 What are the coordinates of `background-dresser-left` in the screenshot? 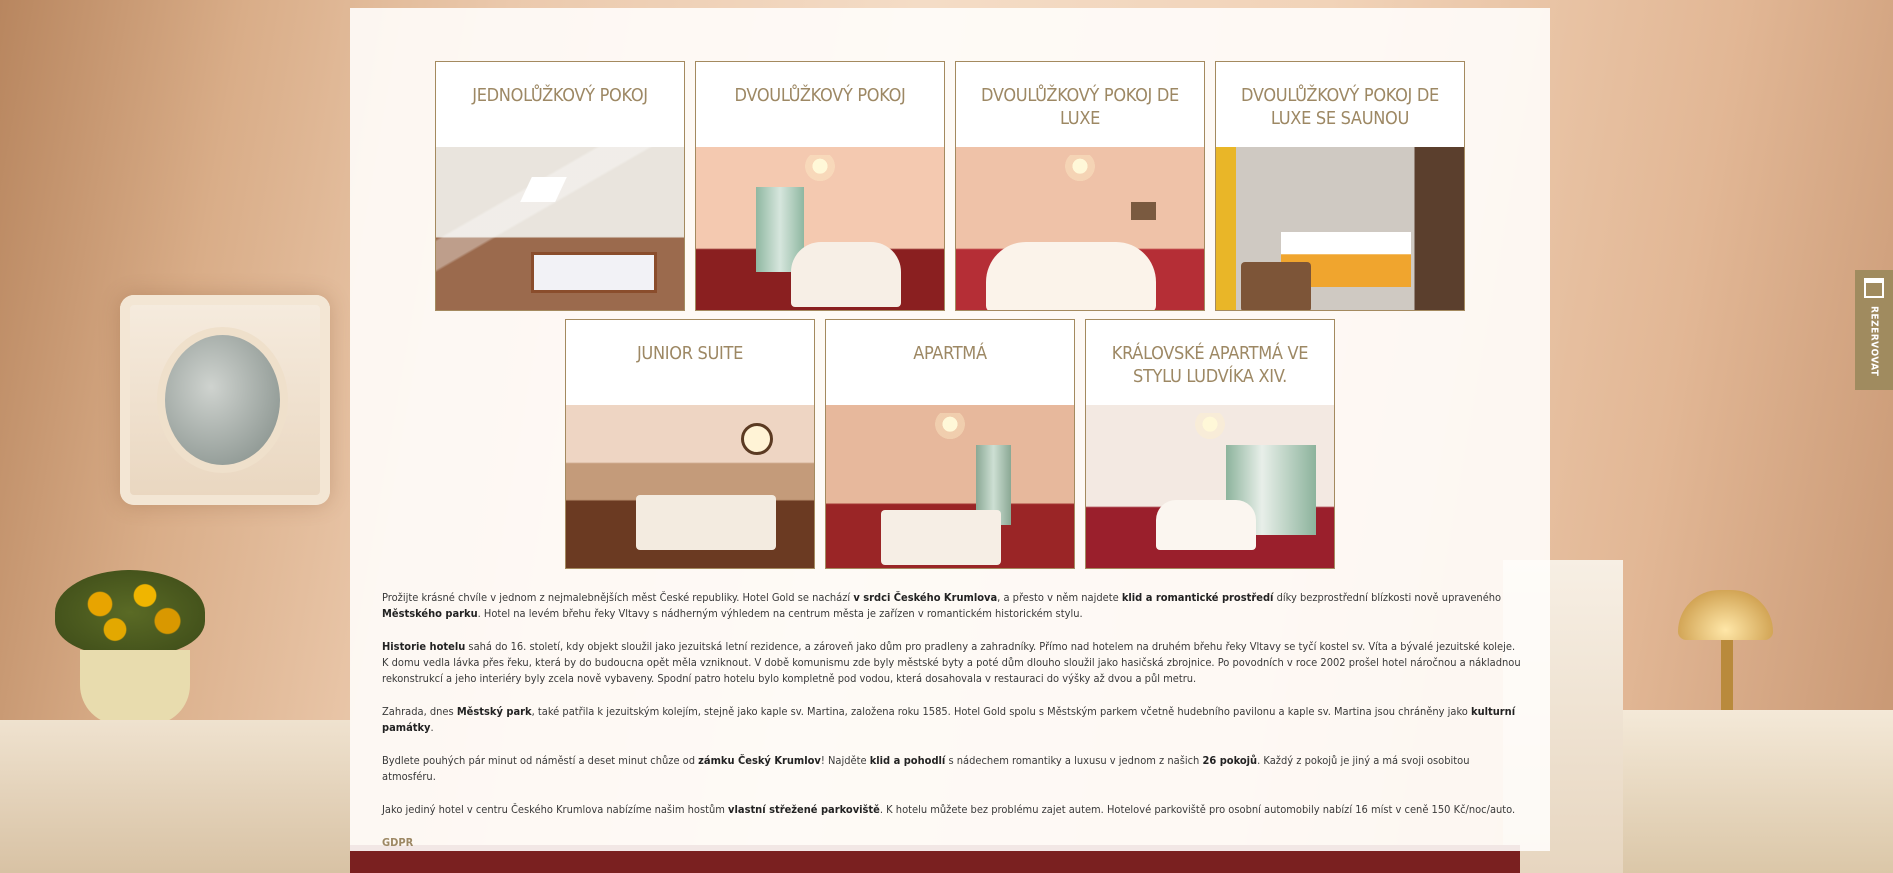 It's located at (175, 796).